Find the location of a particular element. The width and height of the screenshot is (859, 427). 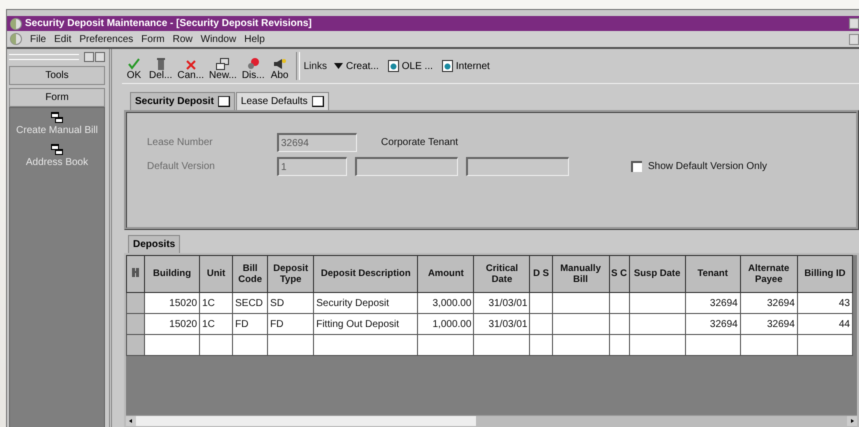

megaphone-icon is located at coordinates (279, 64).